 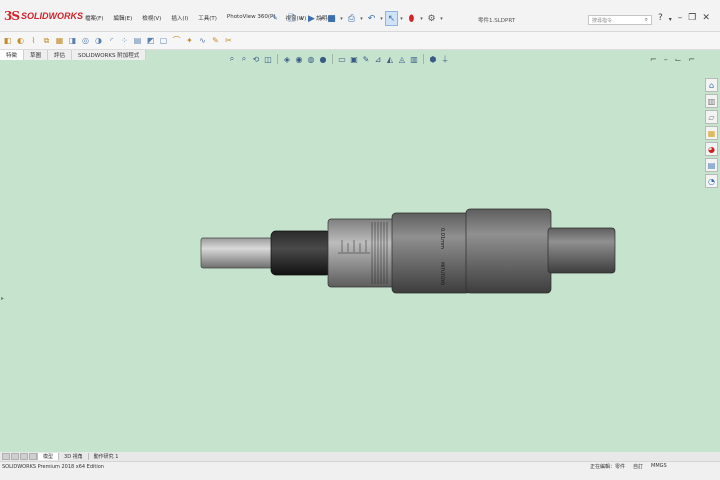 What do you see at coordinates (311, 59) in the screenshot?
I see `hide-show-items-icon: ◍` at bounding box center [311, 59].